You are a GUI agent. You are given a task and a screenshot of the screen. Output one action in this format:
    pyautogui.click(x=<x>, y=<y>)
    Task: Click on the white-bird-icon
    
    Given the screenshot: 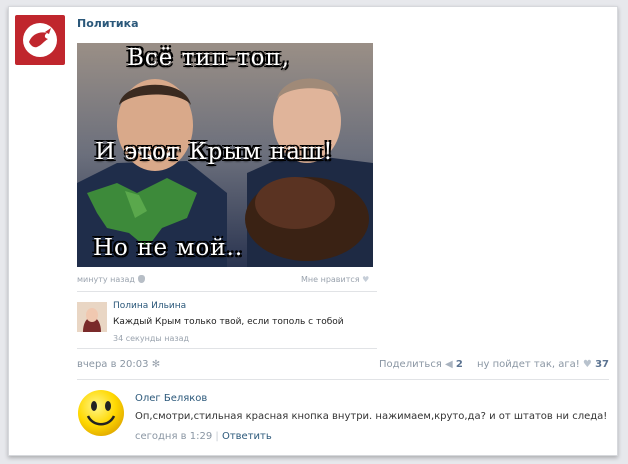 What is the action you would take?
    pyautogui.click(x=40, y=40)
    